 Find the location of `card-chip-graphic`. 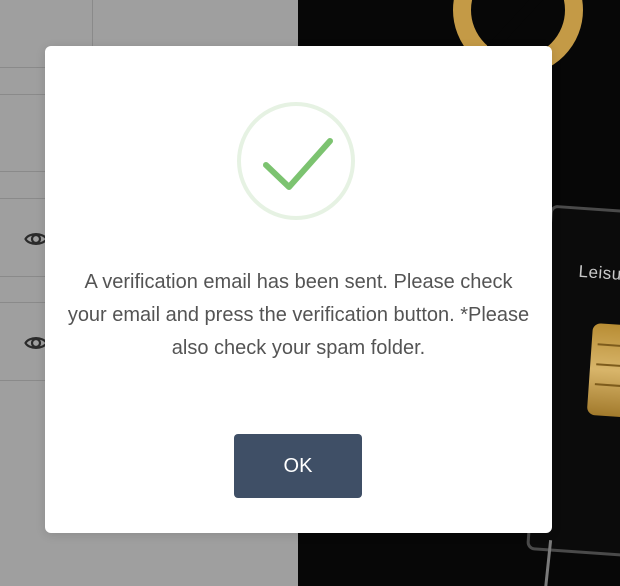

card-chip-graphic is located at coordinates (603, 370).